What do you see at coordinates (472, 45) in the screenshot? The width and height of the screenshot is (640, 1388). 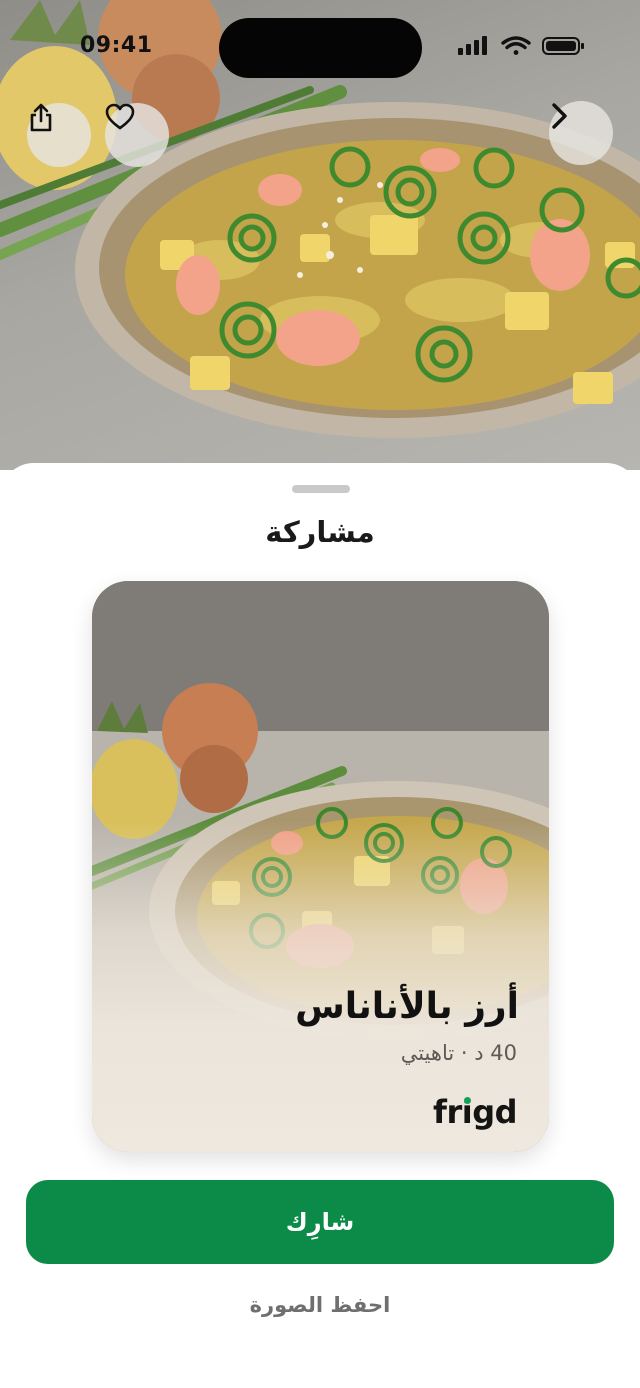 I see `cellular-signal-icon` at bounding box center [472, 45].